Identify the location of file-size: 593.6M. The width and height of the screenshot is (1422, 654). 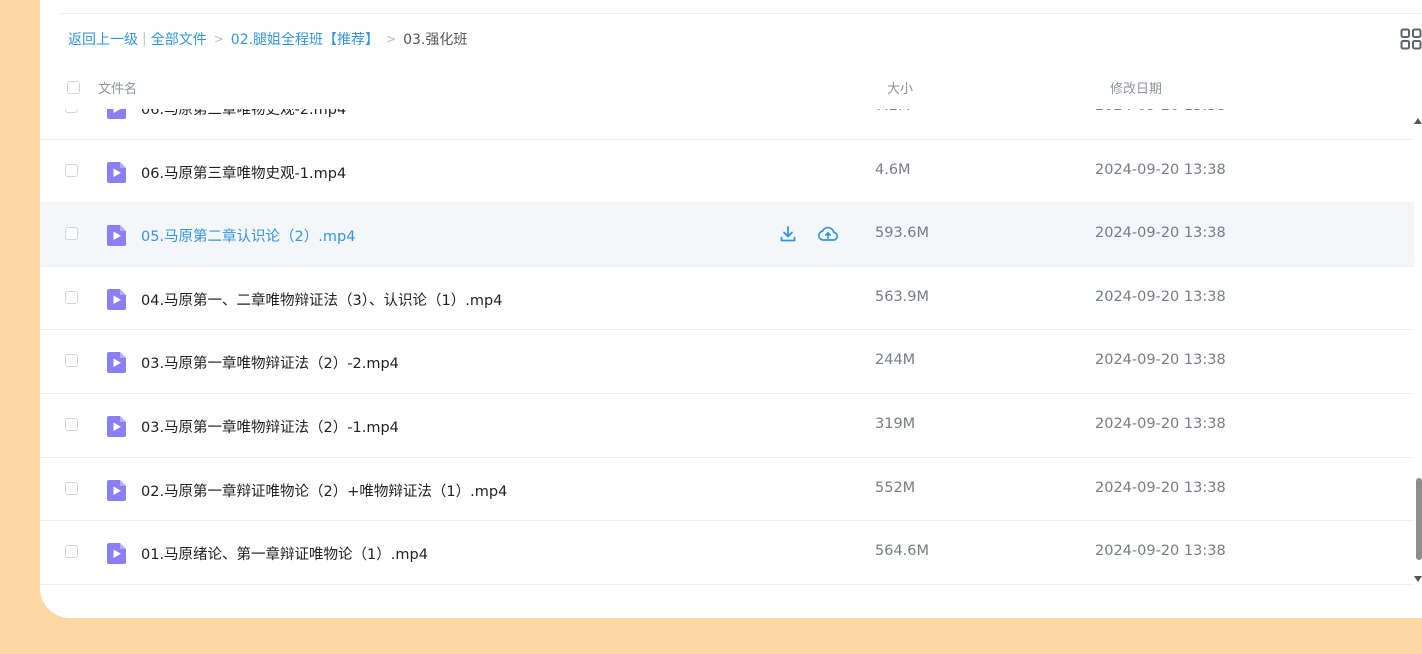
(902, 233).